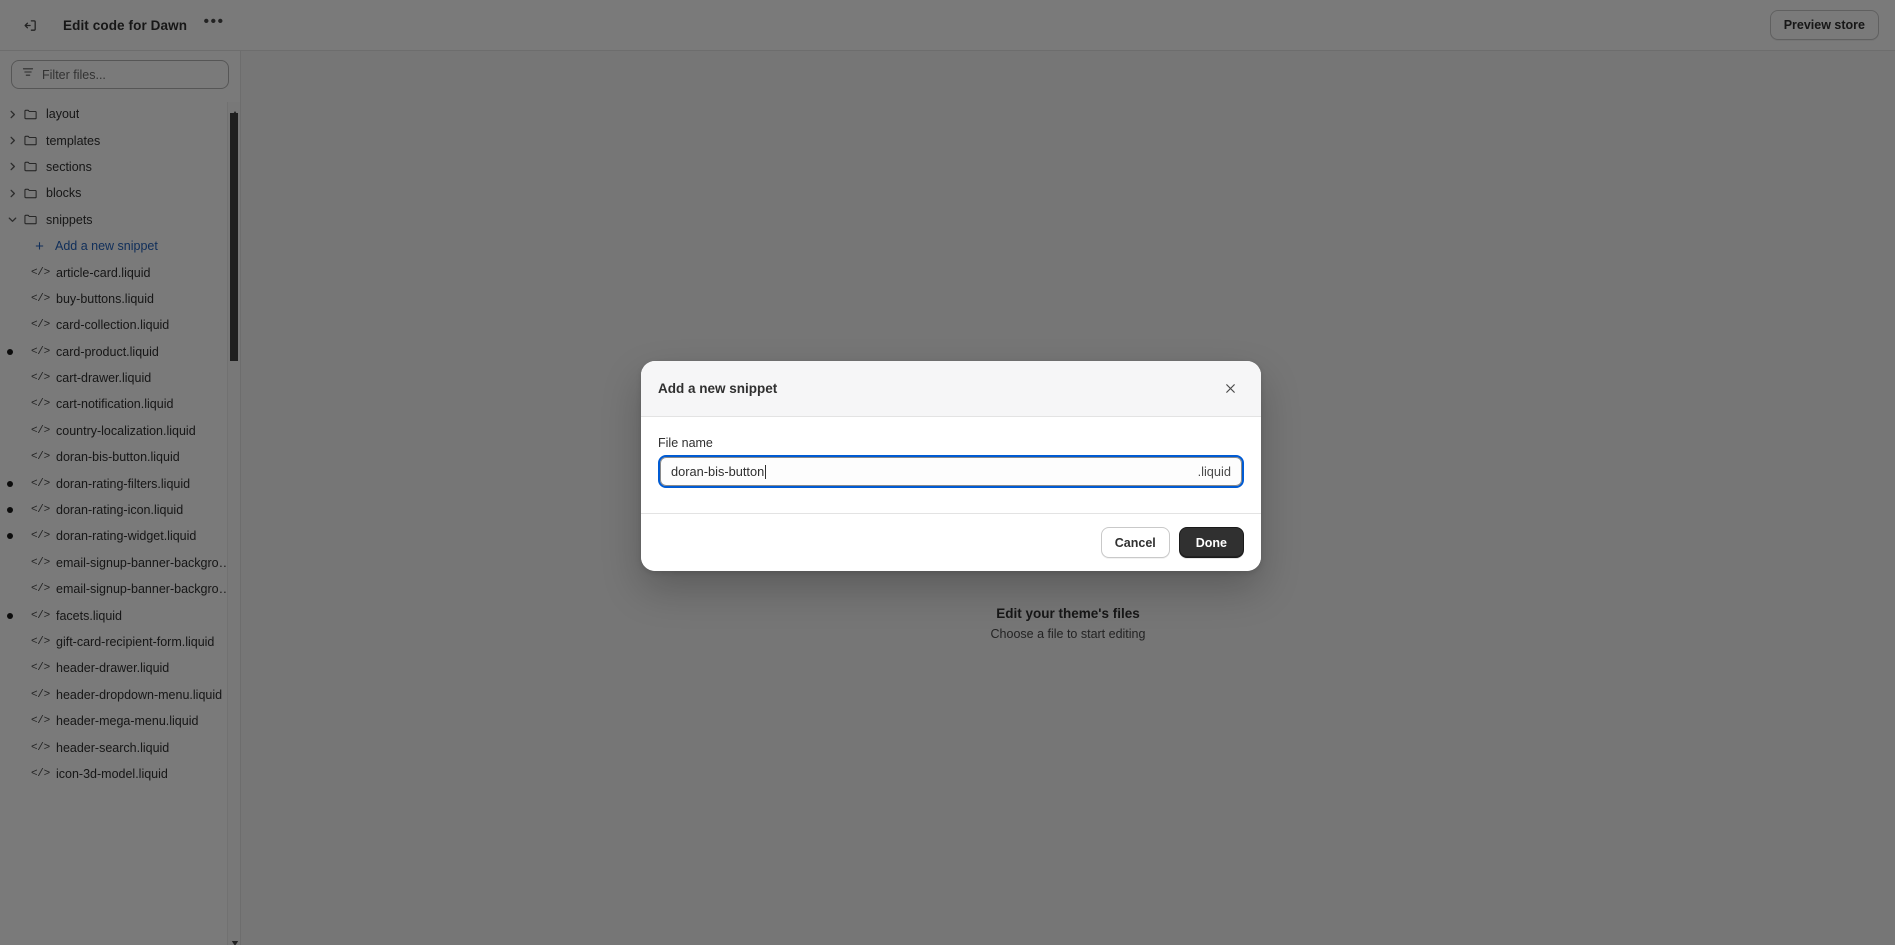 This screenshot has height=945, width=1895. What do you see at coordinates (766, 471) in the screenshot?
I see `text-caret` at bounding box center [766, 471].